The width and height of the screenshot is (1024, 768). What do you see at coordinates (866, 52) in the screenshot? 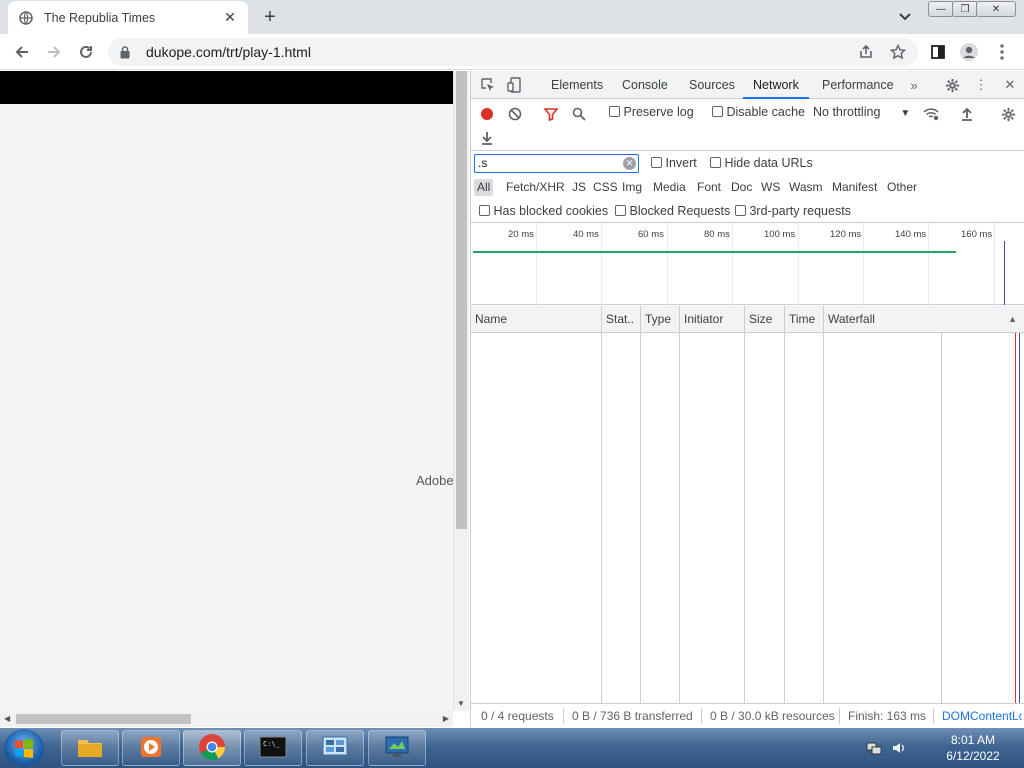
I see `share-icon` at bounding box center [866, 52].